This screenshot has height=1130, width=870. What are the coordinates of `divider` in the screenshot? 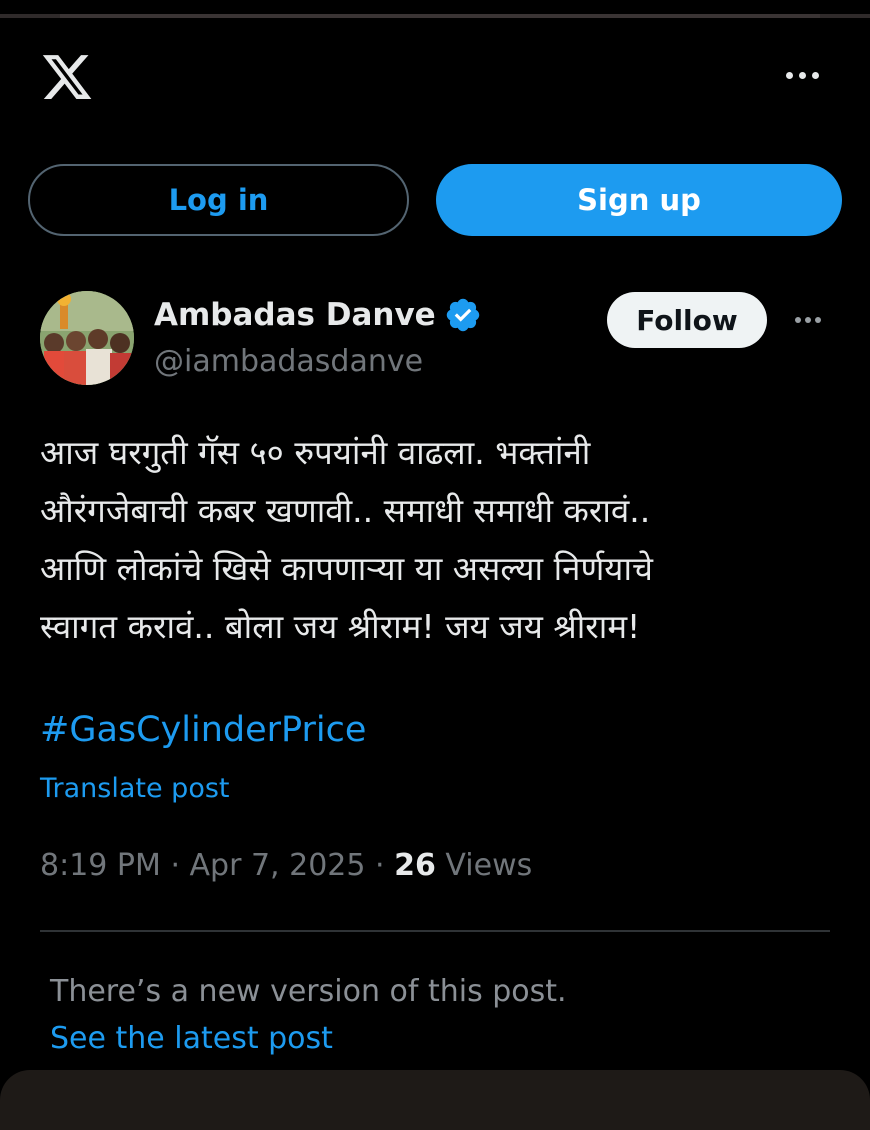 It's located at (435, 931).